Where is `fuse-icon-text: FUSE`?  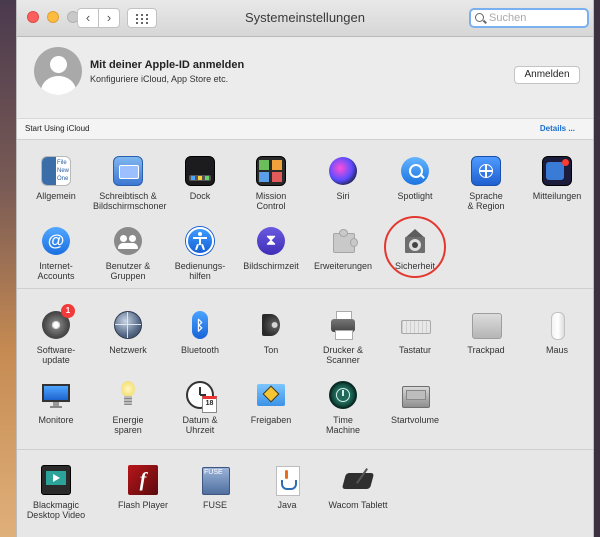
fuse-icon-text: FUSE is located at coordinates (213, 472).